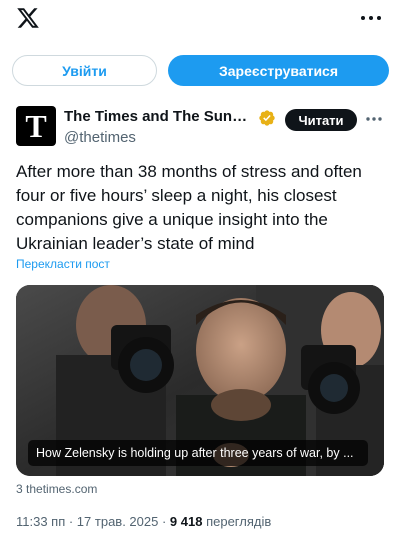 The image size is (400, 540). Describe the element at coordinates (63, 264) in the screenshot. I see `translate-link: Перекласти пост` at that location.